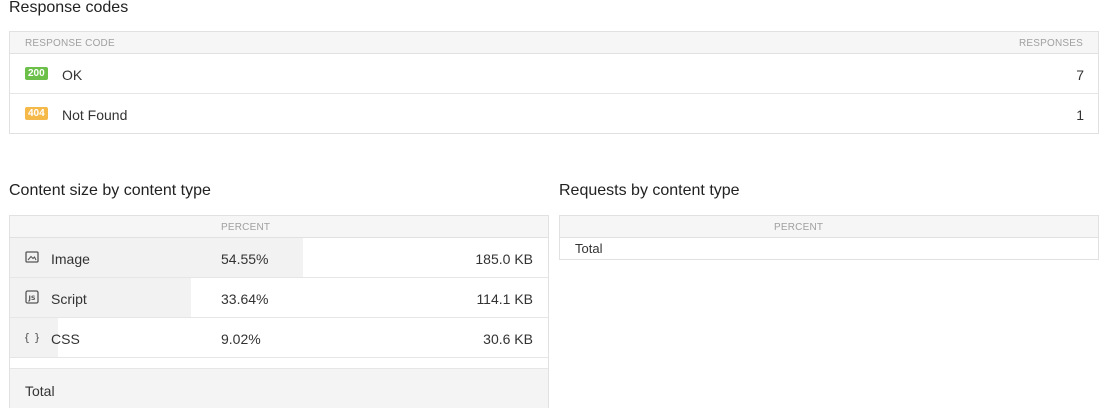  What do you see at coordinates (504, 259) in the screenshot?
I see `size-value: 185.0 KB` at bounding box center [504, 259].